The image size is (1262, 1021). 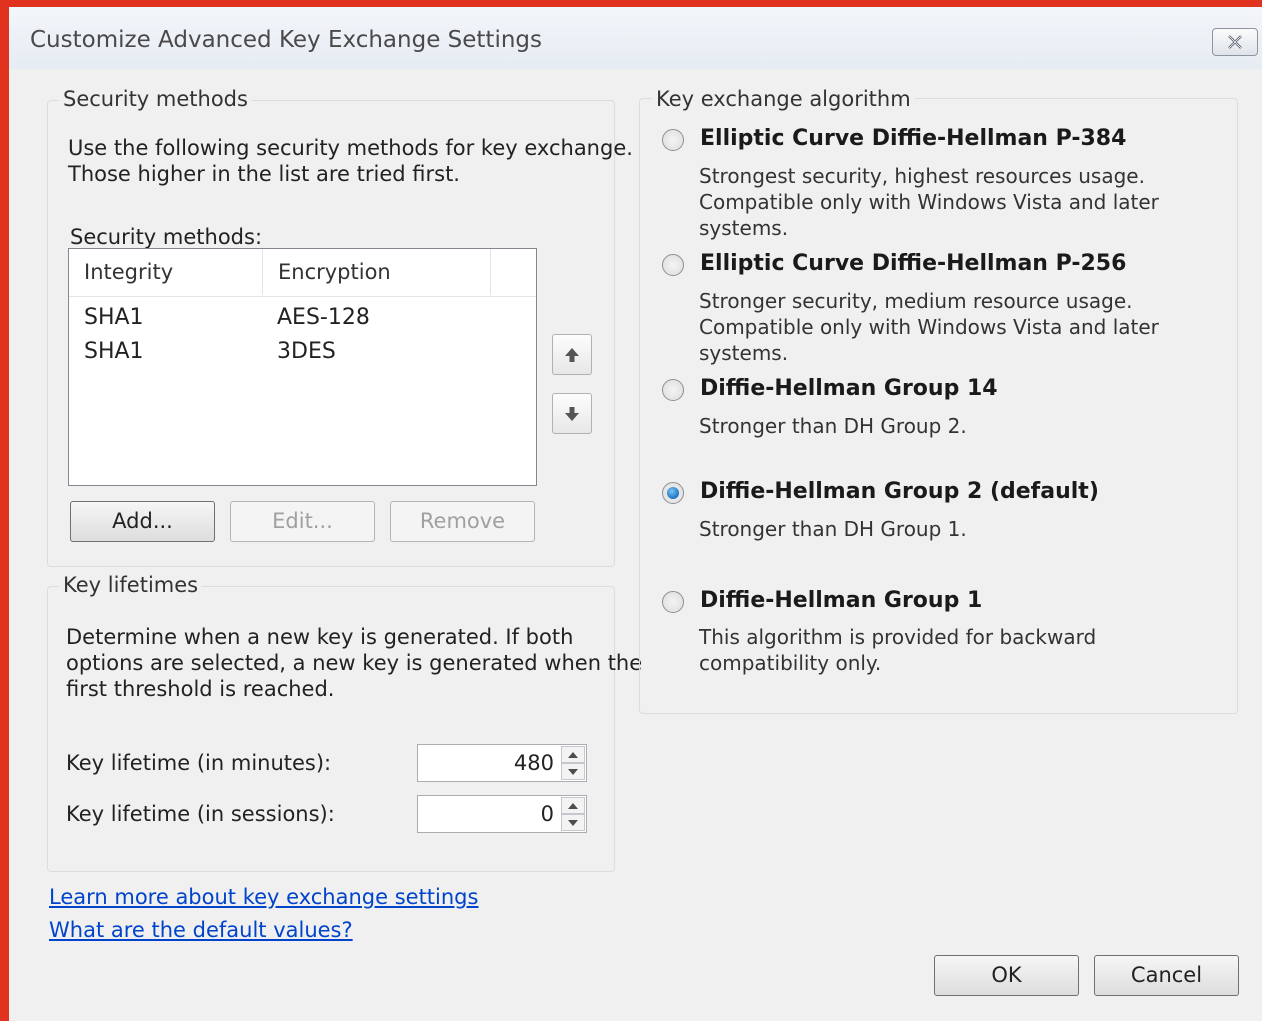 What do you see at coordinates (833, 426) in the screenshot?
I see `option-desc-dh-group-14-1: Stronger than DH Group 2.` at bounding box center [833, 426].